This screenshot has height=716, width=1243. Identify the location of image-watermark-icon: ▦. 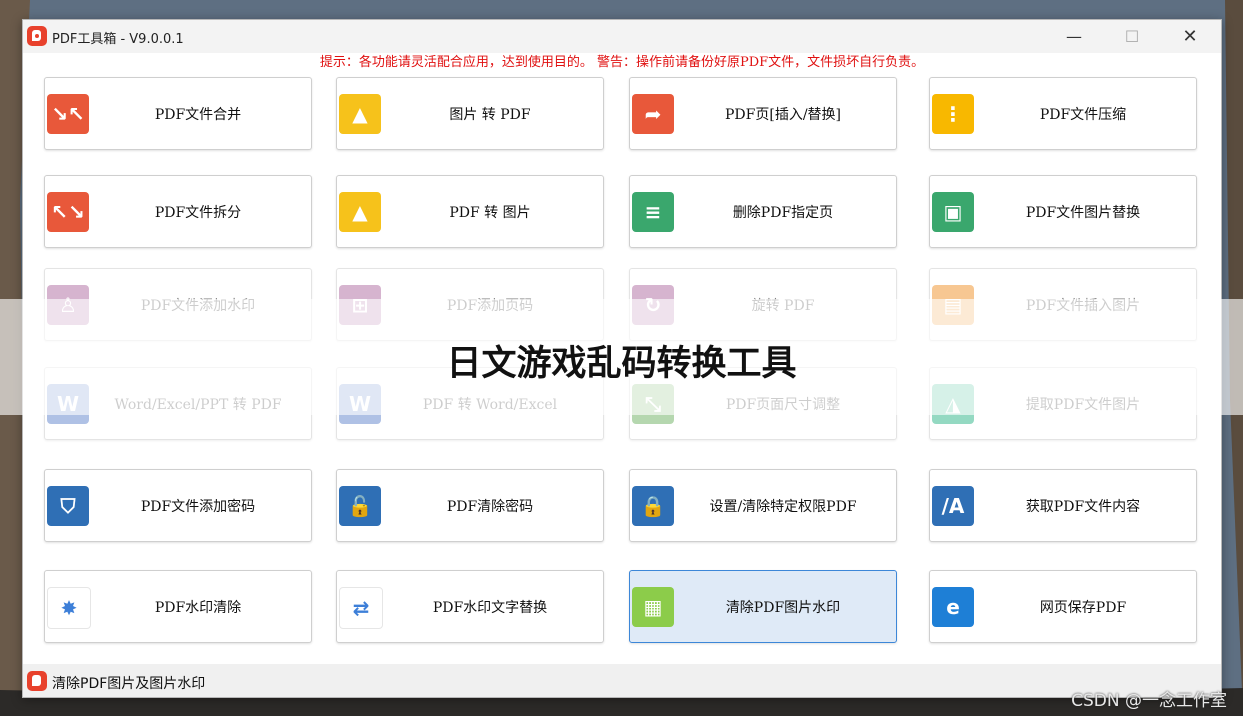
(653, 607).